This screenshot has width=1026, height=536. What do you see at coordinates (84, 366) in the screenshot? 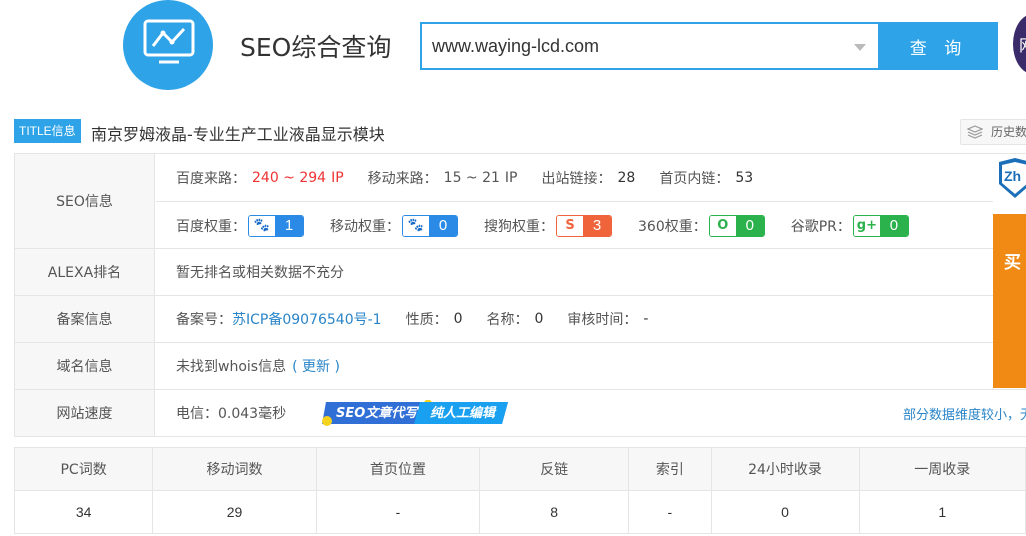
I see `domain-label: 域名信息` at bounding box center [84, 366].